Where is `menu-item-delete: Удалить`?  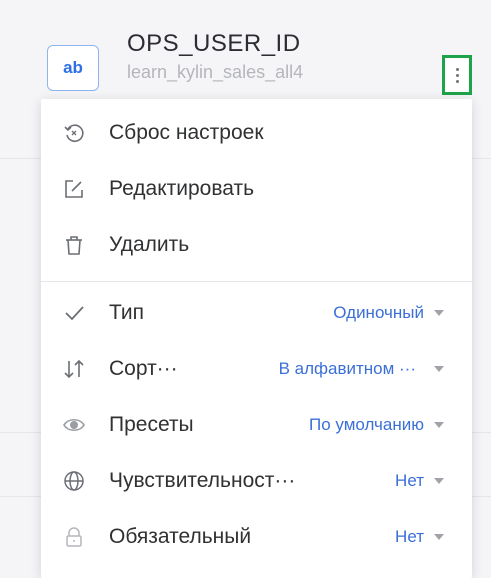 menu-item-delete: Удалить is located at coordinates (256, 245).